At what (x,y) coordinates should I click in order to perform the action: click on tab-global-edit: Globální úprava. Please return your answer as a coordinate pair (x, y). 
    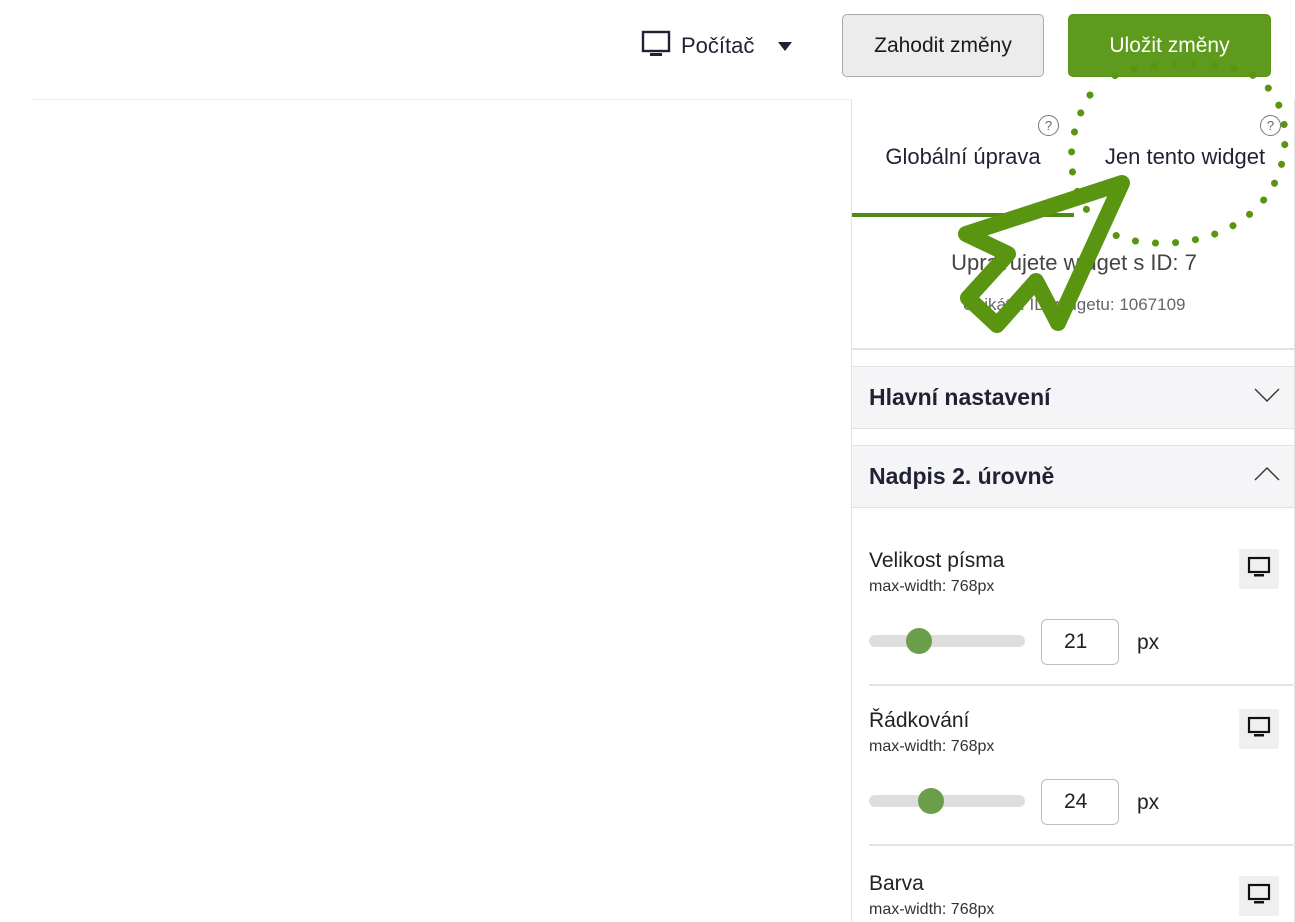
    Looking at the image, I should click on (963, 158).